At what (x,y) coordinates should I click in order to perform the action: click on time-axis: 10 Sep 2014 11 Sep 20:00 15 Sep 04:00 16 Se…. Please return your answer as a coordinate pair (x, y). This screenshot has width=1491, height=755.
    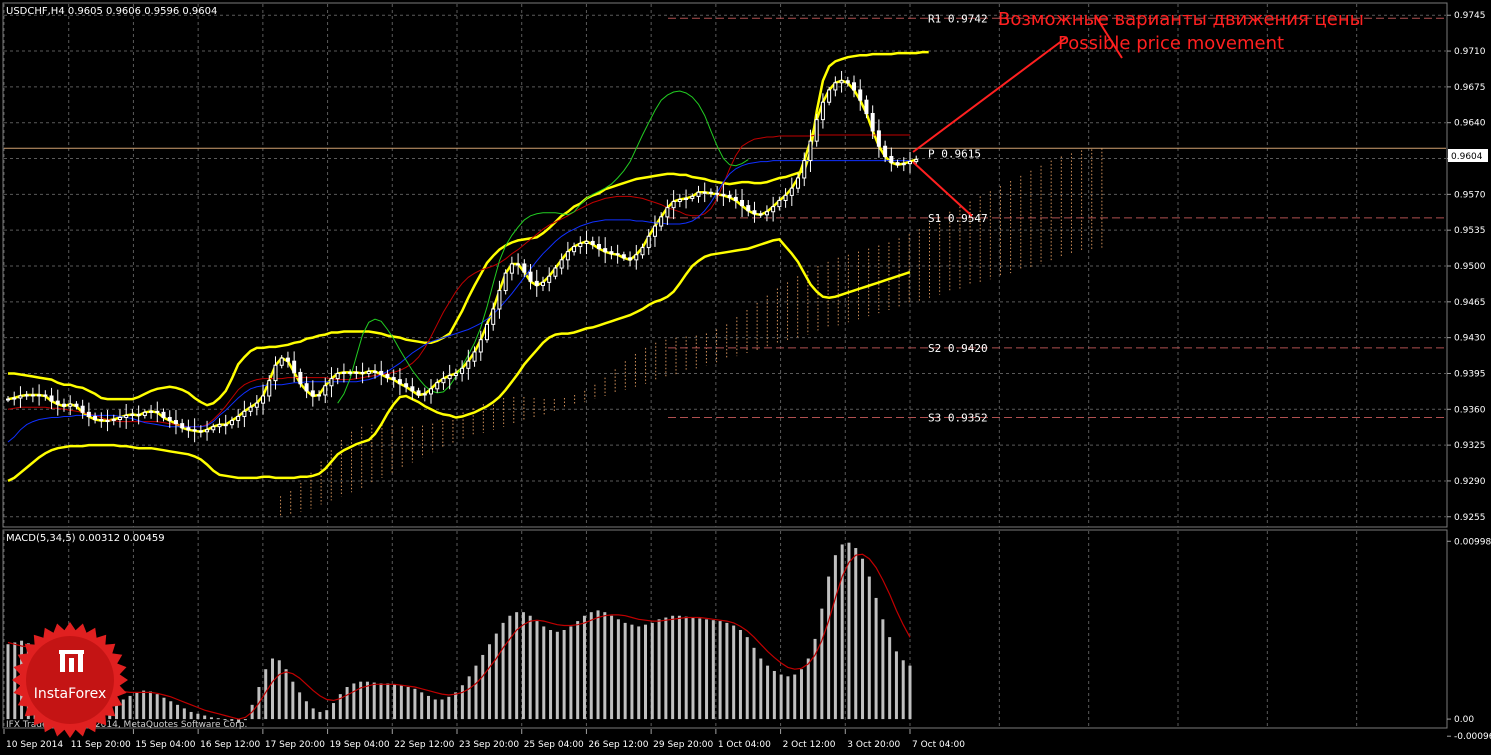
    Looking at the image, I should click on (484, 739).